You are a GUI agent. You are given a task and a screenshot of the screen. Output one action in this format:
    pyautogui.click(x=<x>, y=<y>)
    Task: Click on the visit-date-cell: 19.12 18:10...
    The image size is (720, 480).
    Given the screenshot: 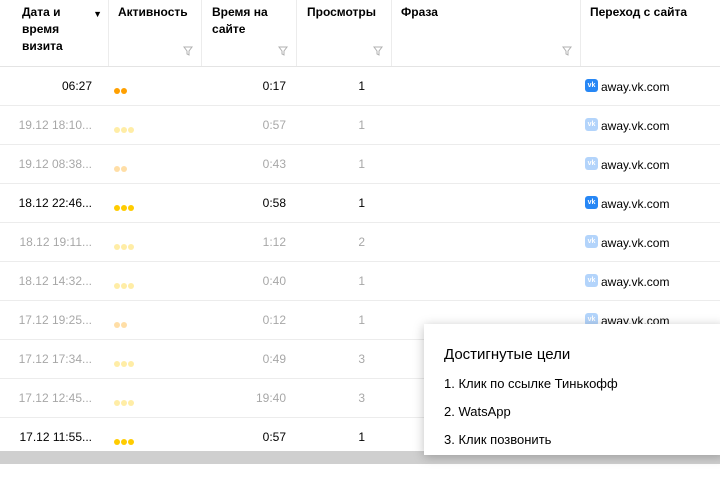 What is the action you would take?
    pyautogui.click(x=46, y=125)
    